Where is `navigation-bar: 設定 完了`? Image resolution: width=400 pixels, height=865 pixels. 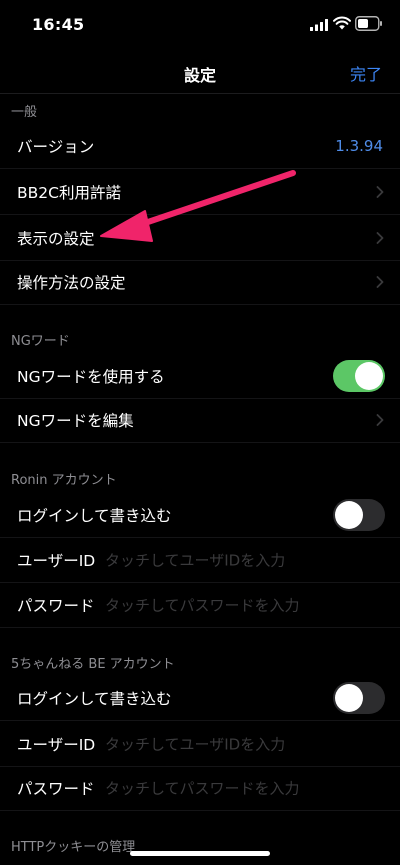
navigation-bar: 設定 完了 is located at coordinates (200, 72).